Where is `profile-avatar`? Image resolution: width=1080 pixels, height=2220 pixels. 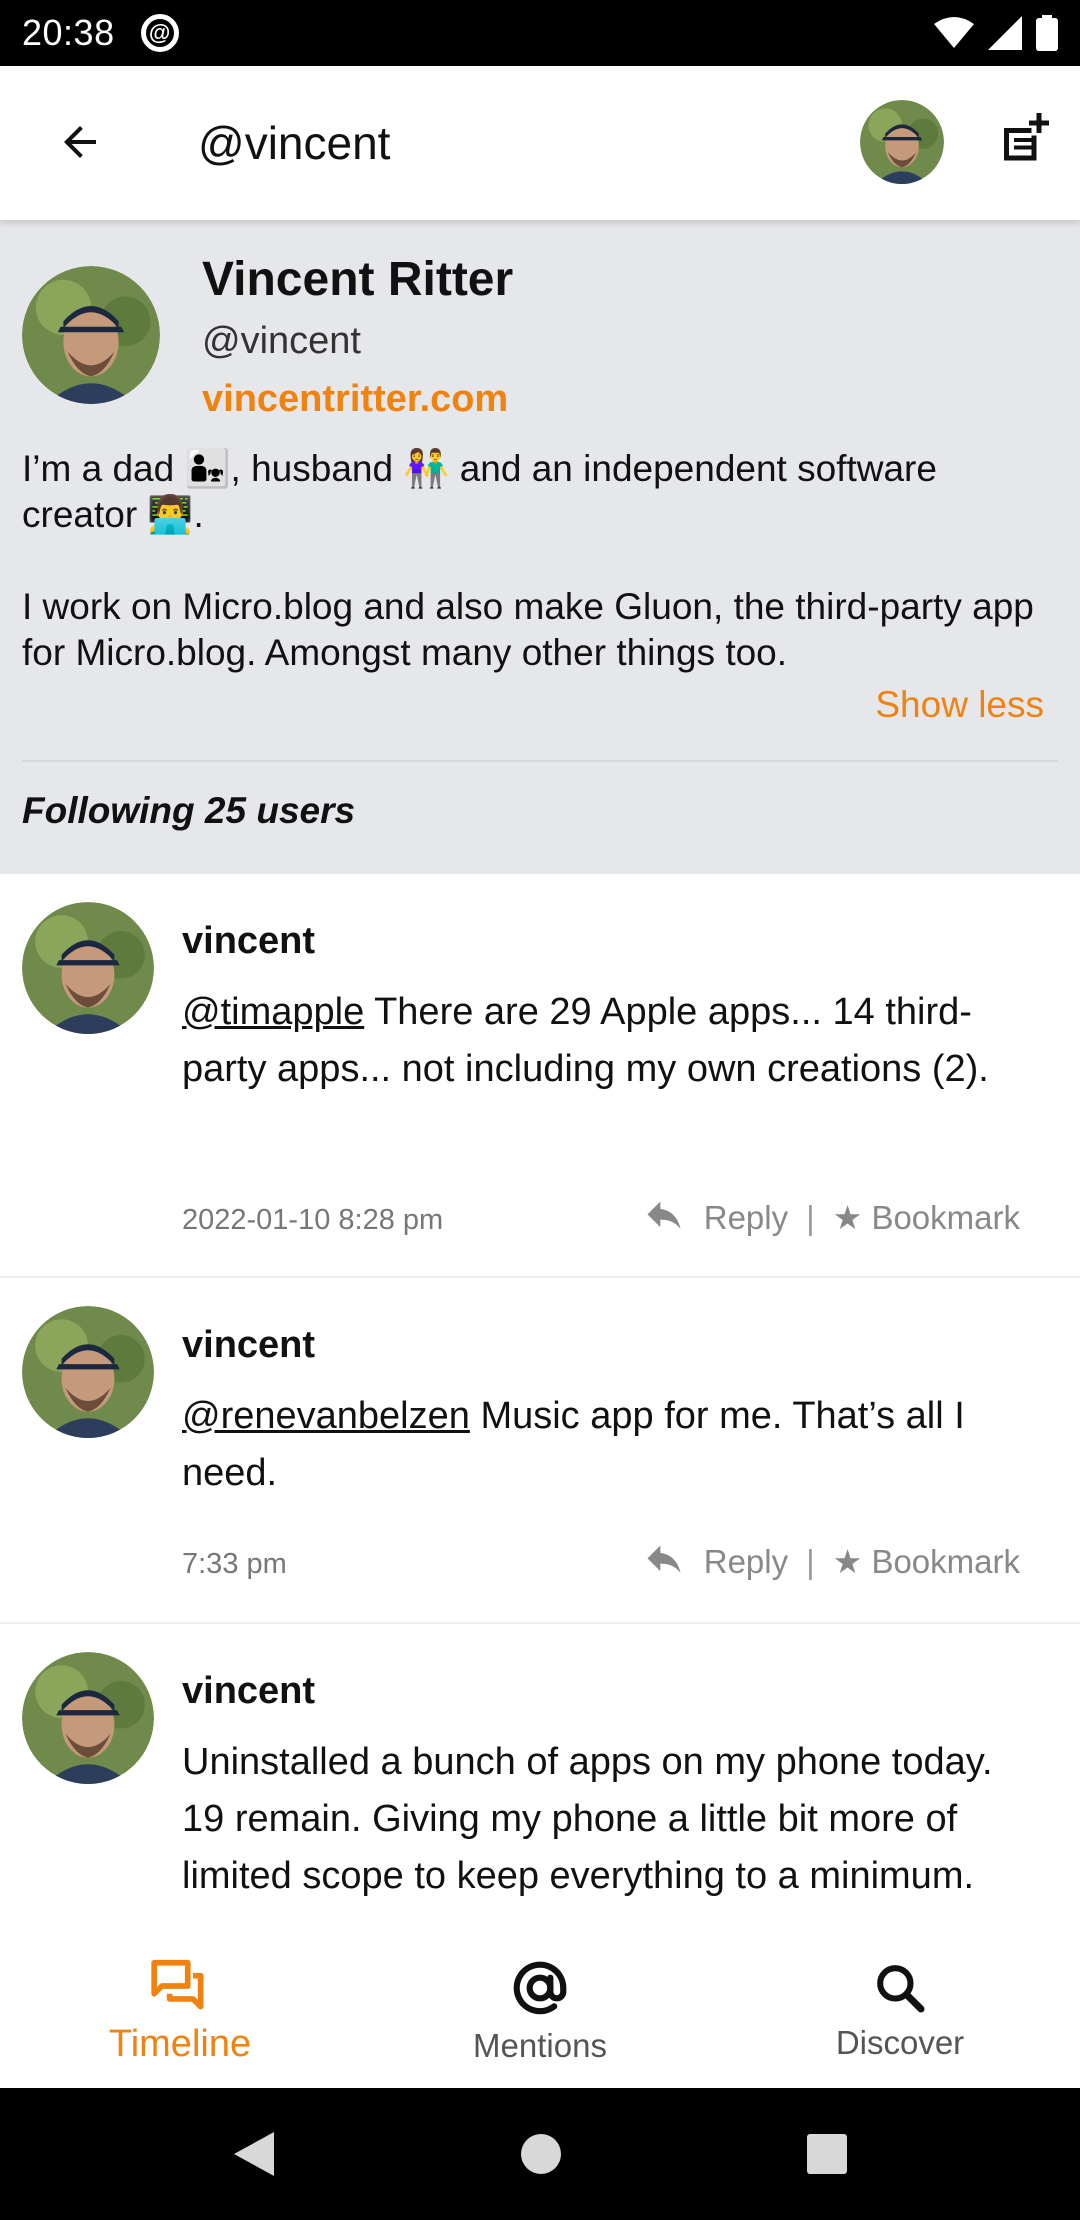 profile-avatar is located at coordinates (91, 335).